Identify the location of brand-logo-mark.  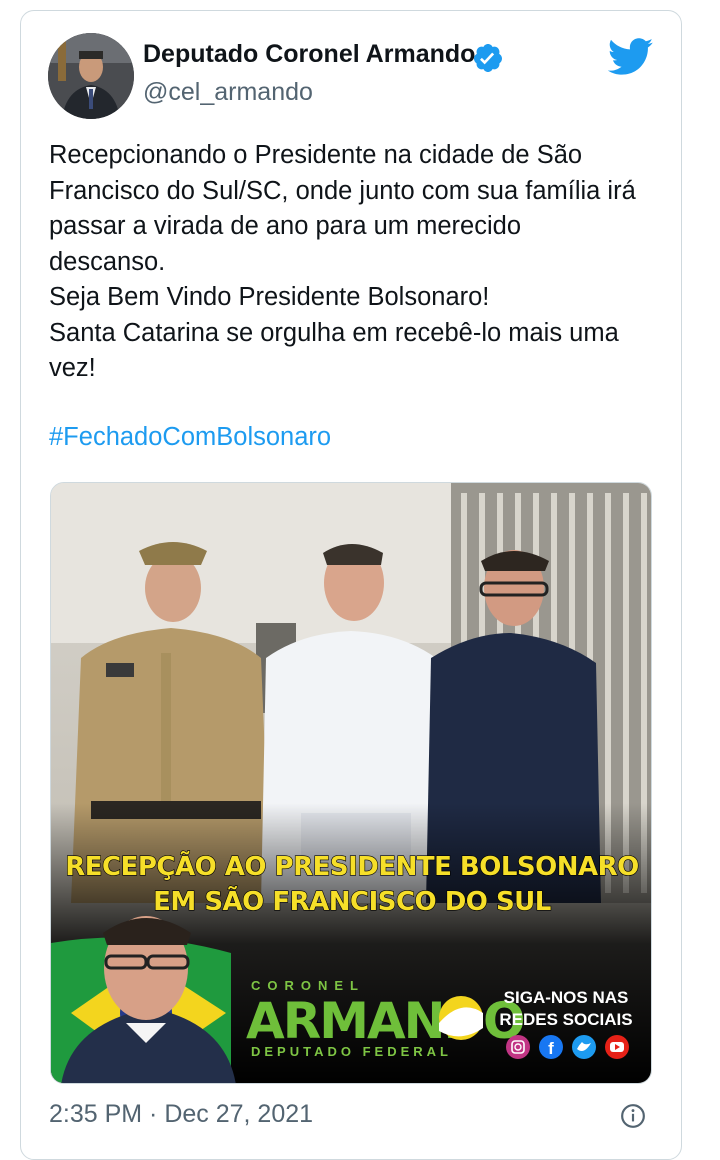
(461, 1018).